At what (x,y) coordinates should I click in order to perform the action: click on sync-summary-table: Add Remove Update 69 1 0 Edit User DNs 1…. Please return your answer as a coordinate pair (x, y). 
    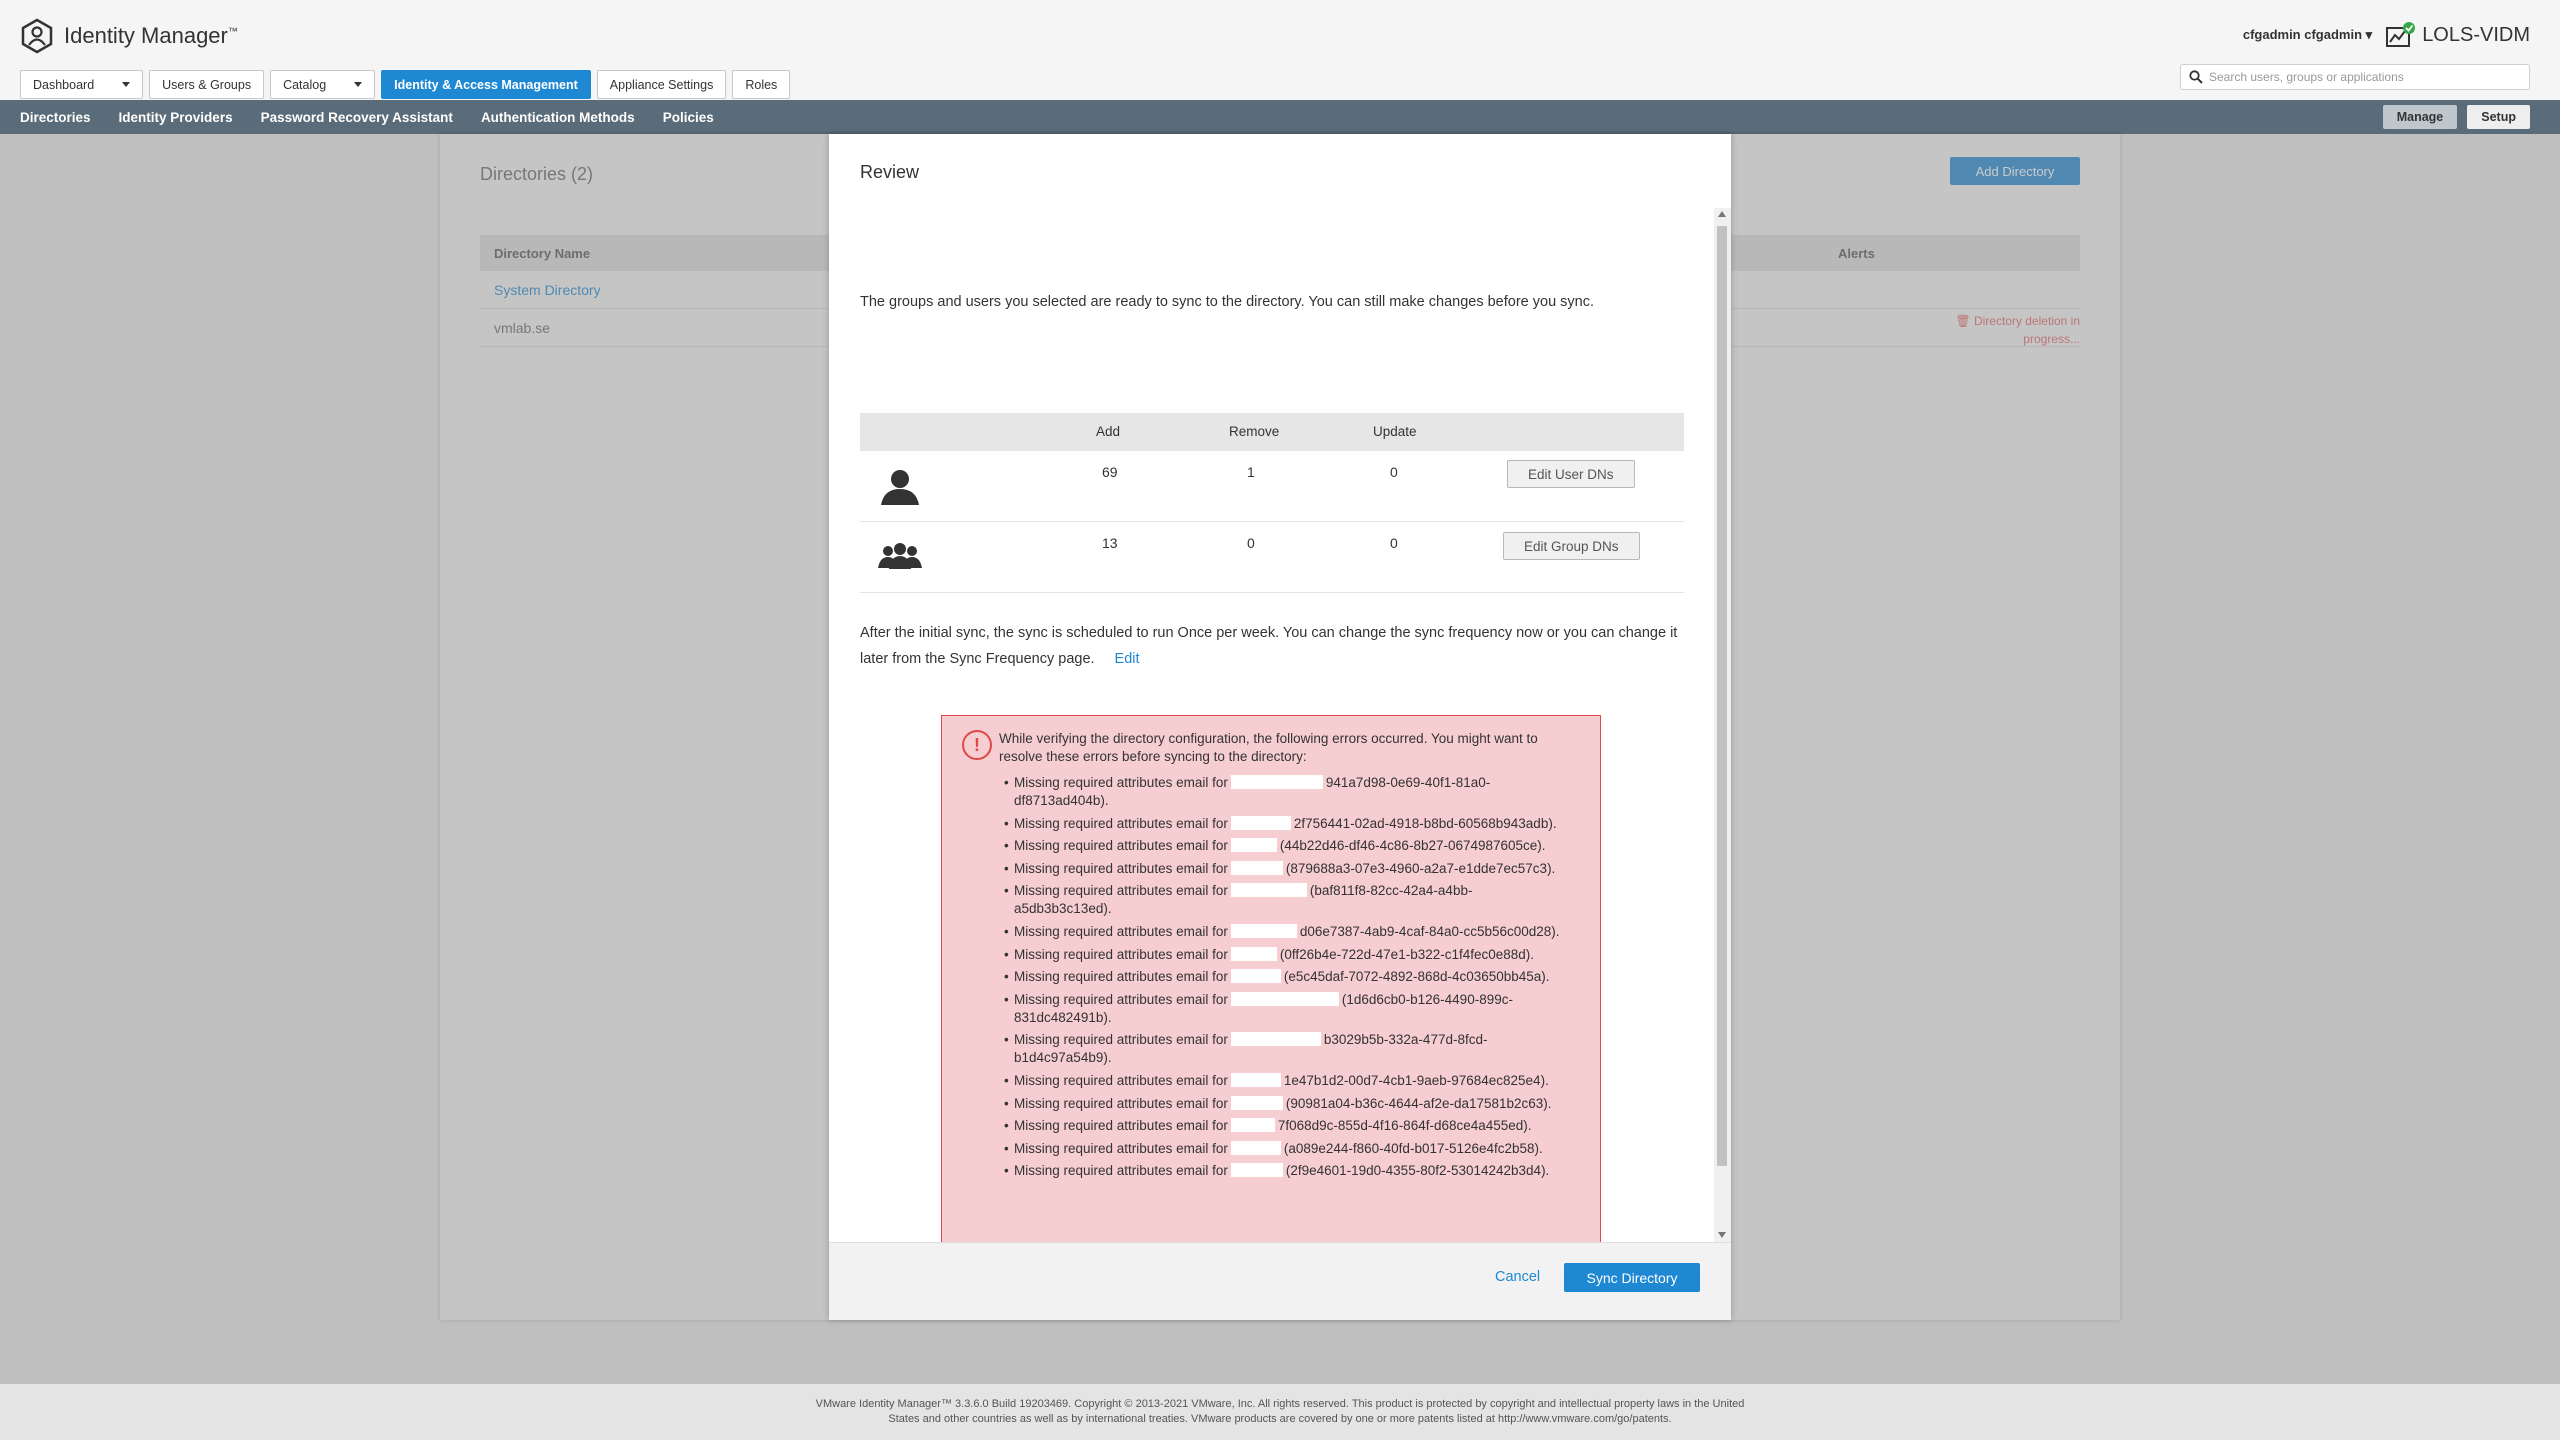
    Looking at the image, I should click on (1272, 503).